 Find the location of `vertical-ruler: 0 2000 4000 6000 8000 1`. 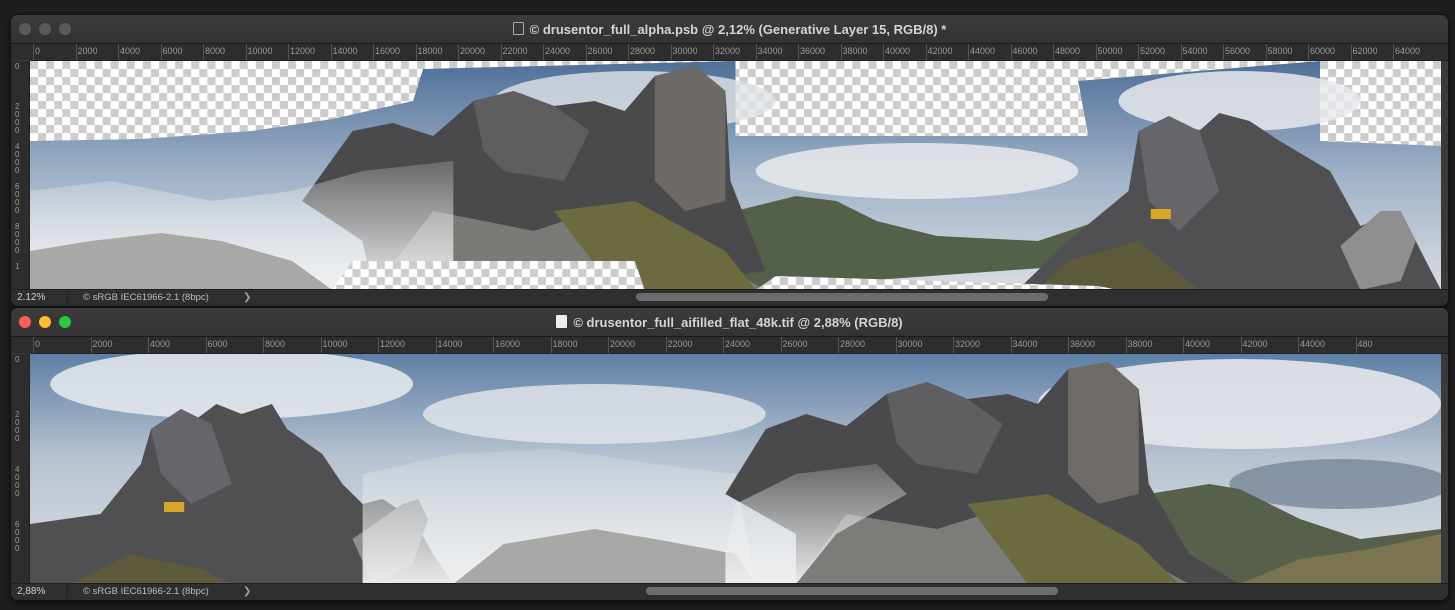

vertical-ruler: 0 2000 4000 6000 8000 1 is located at coordinates (20, 175).